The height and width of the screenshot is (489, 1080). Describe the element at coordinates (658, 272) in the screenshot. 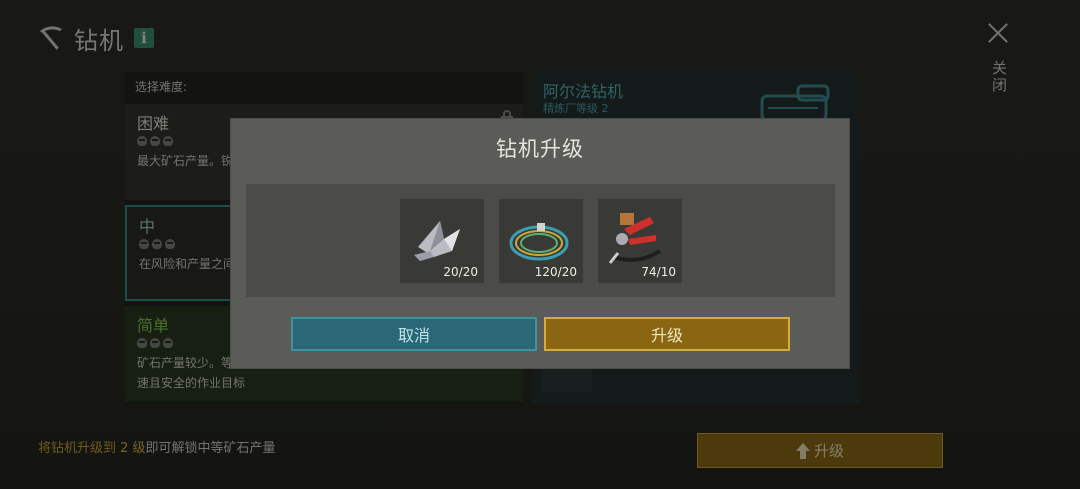

I see `requirement-count: 74/10` at that location.